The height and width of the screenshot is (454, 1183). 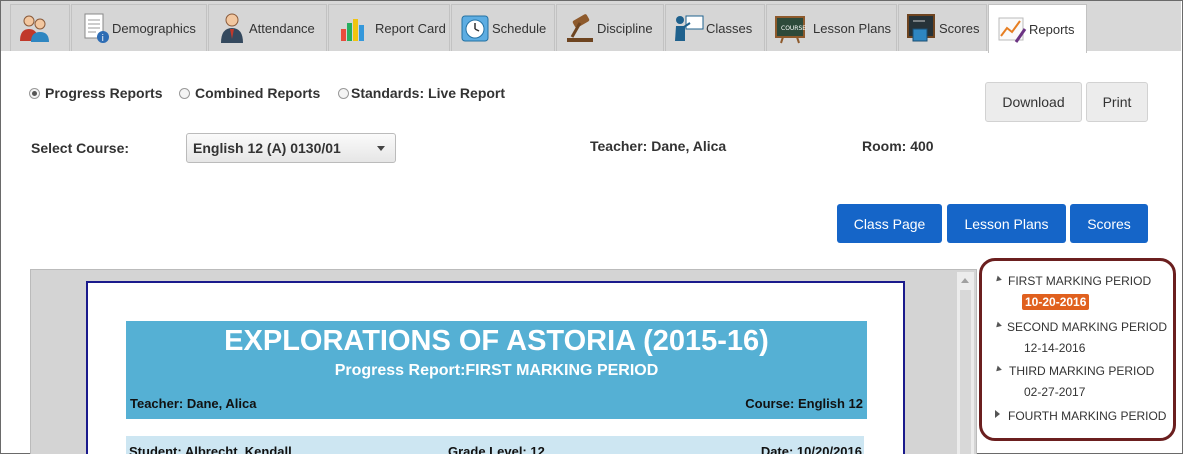 I want to click on tab-classes: Classes, so click(x=715, y=27).